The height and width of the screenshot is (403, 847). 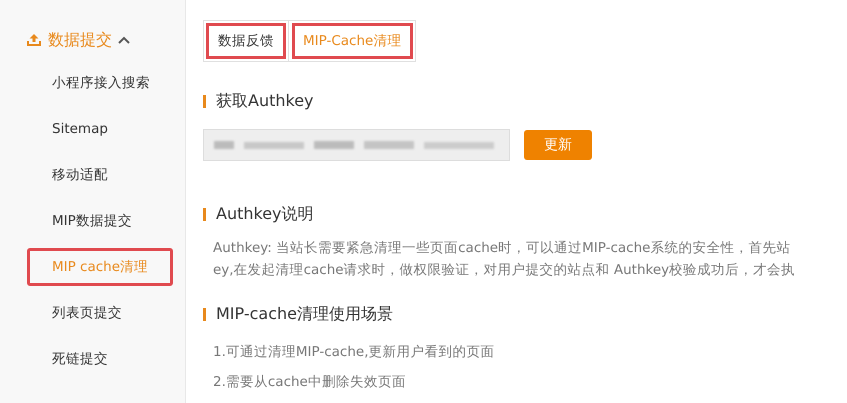 What do you see at coordinates (310, 382) in the screenshot?
I see `body-text: 2.需要从cache中删除失效页面` at bounding box center [310, 382].